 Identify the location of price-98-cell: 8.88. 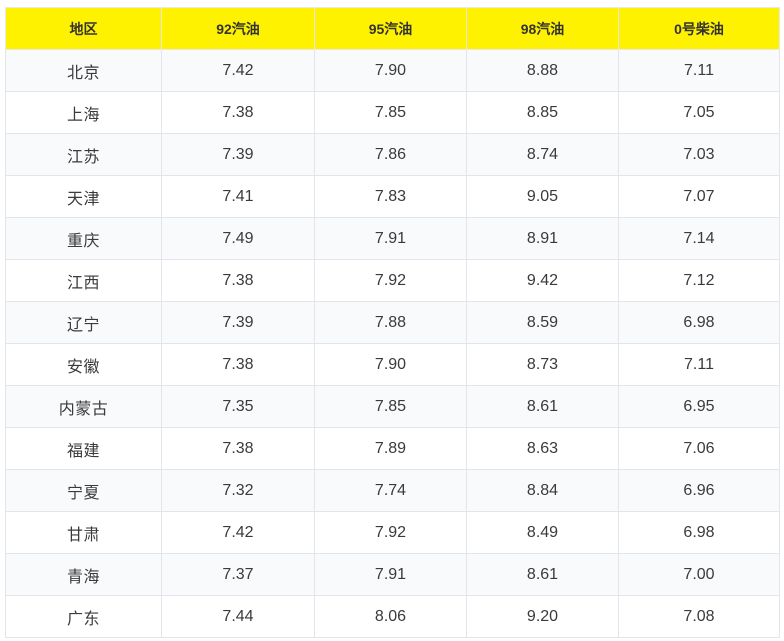
(542, 70).